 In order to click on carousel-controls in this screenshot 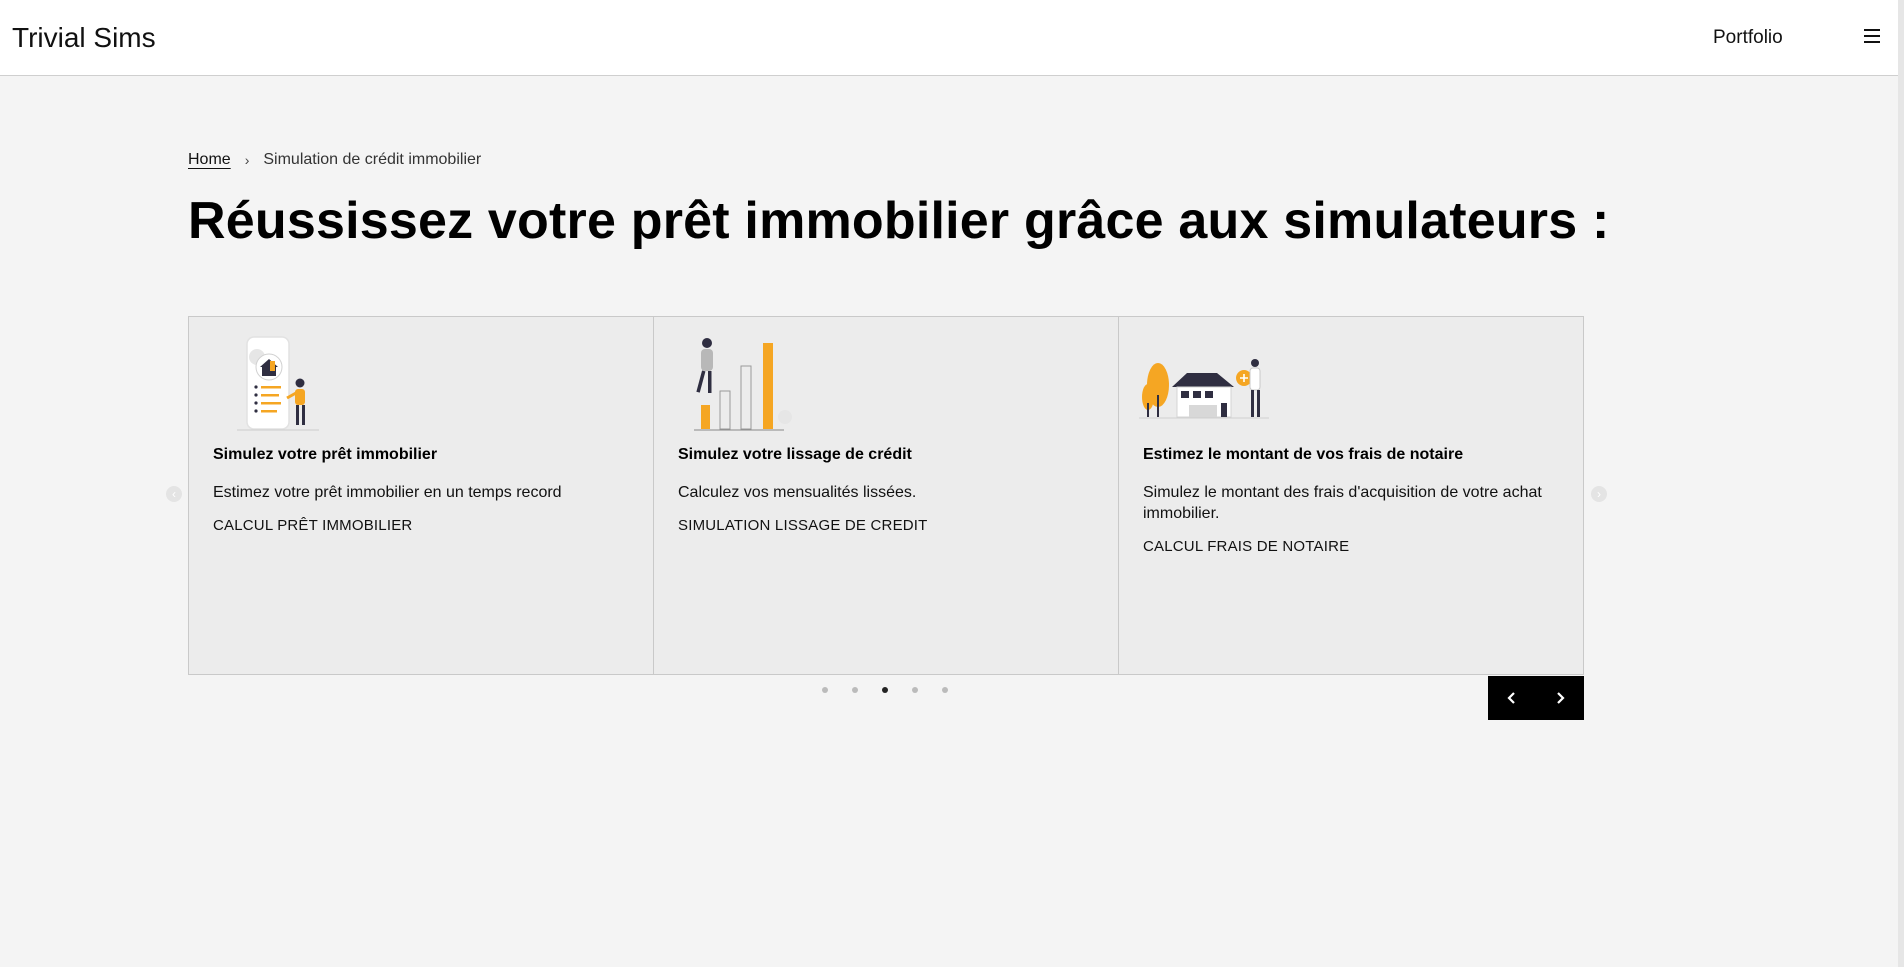, I will do `click(1536, 698)`.